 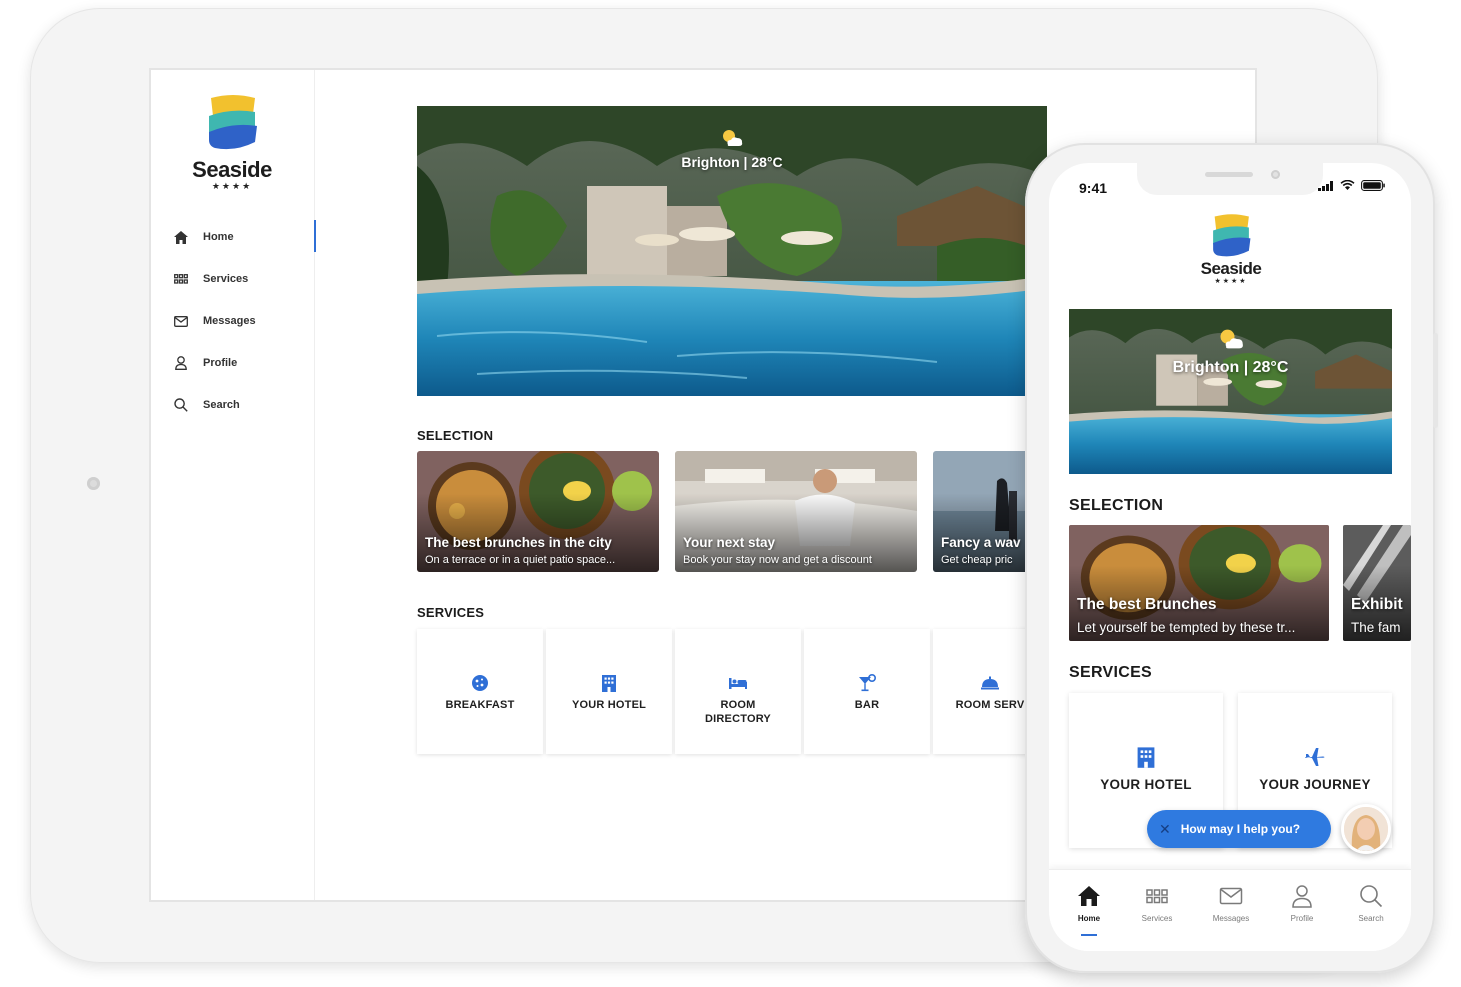 What do you see at coordinates (480, 705) in the screenshot?
I see `service-label: BREAKFAST` at bounding box center [480, 705].